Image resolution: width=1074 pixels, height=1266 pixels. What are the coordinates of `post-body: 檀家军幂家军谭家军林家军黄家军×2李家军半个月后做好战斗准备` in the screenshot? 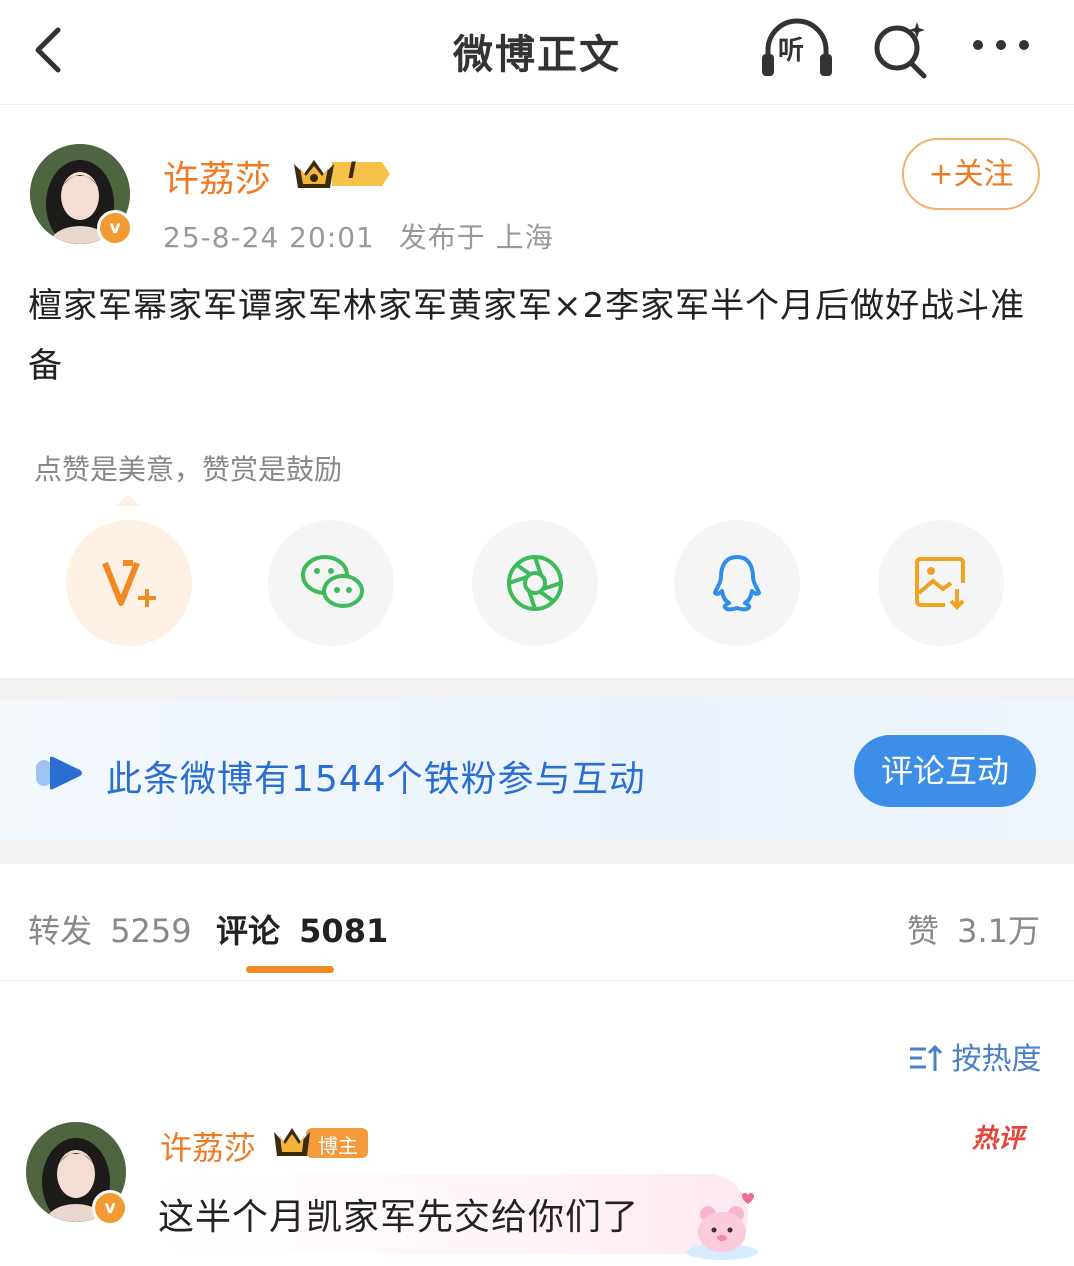 It's located at (527, 336).